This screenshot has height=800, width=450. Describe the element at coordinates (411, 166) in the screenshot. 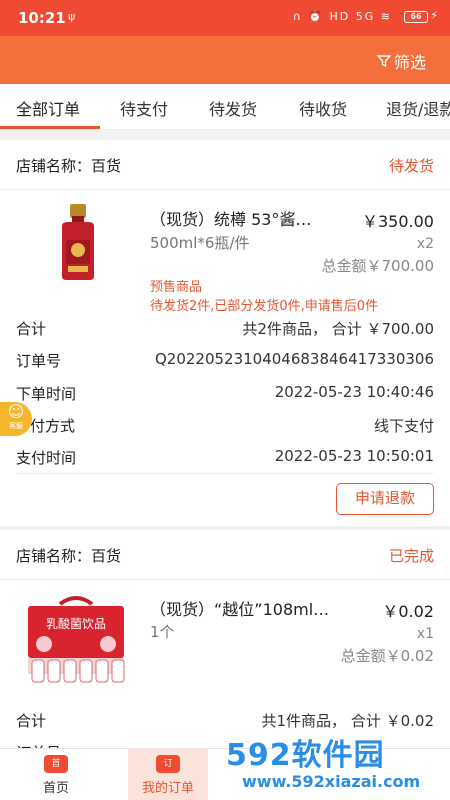

I see `order-status: 待发货` at that location.